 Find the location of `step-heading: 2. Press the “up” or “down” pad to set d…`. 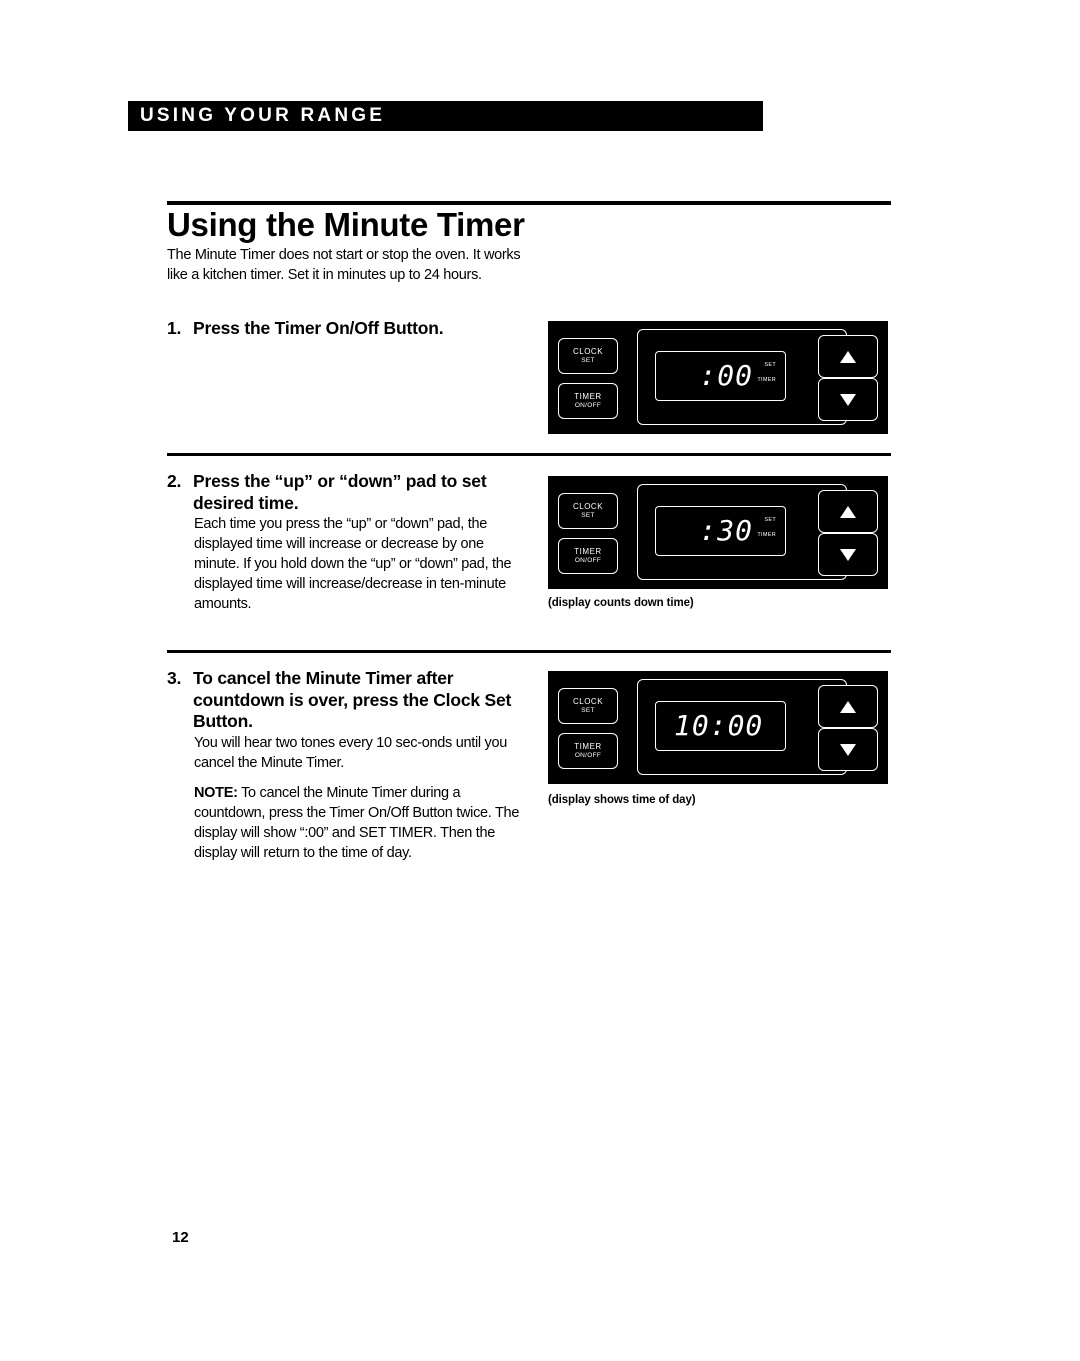

step-heading: 2. Press the “up” or “down” pad to set d… is located at coordinates (339, 492).